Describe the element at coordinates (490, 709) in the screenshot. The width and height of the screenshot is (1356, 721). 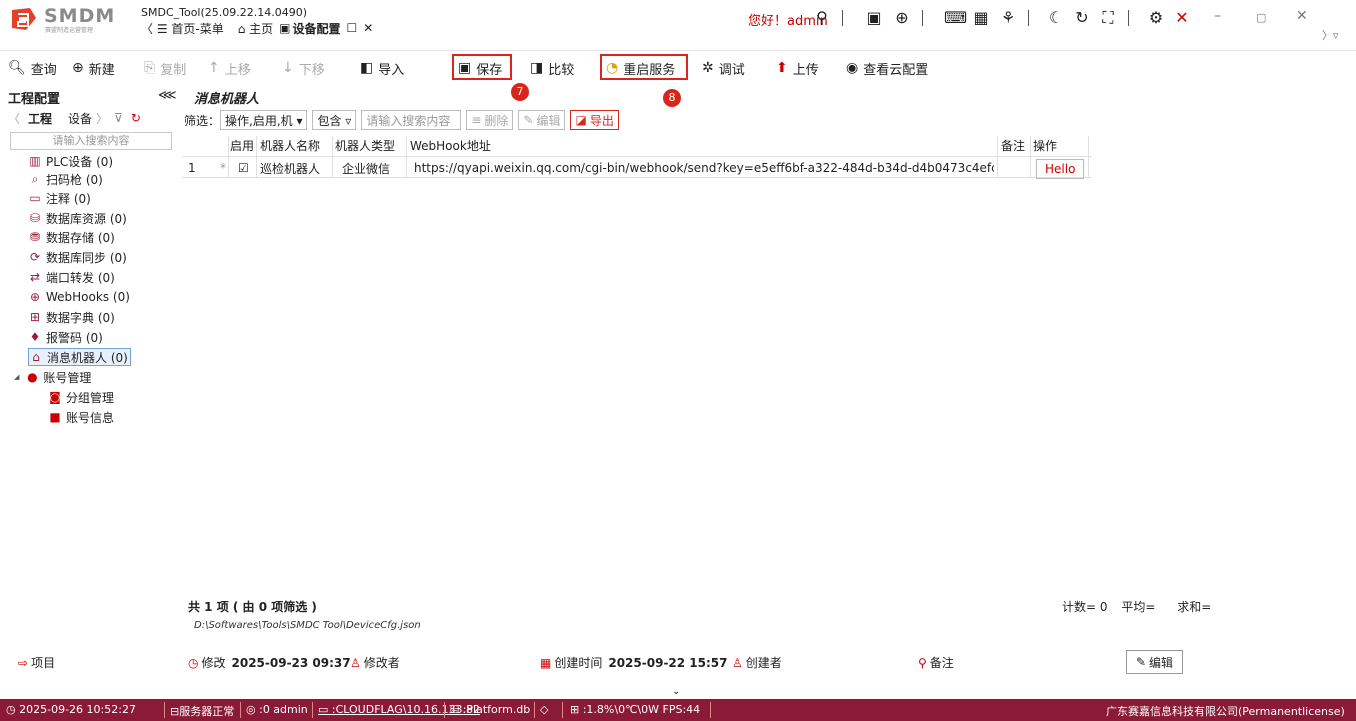
I see `db-status: ⛁ :Platform.db` at that location.